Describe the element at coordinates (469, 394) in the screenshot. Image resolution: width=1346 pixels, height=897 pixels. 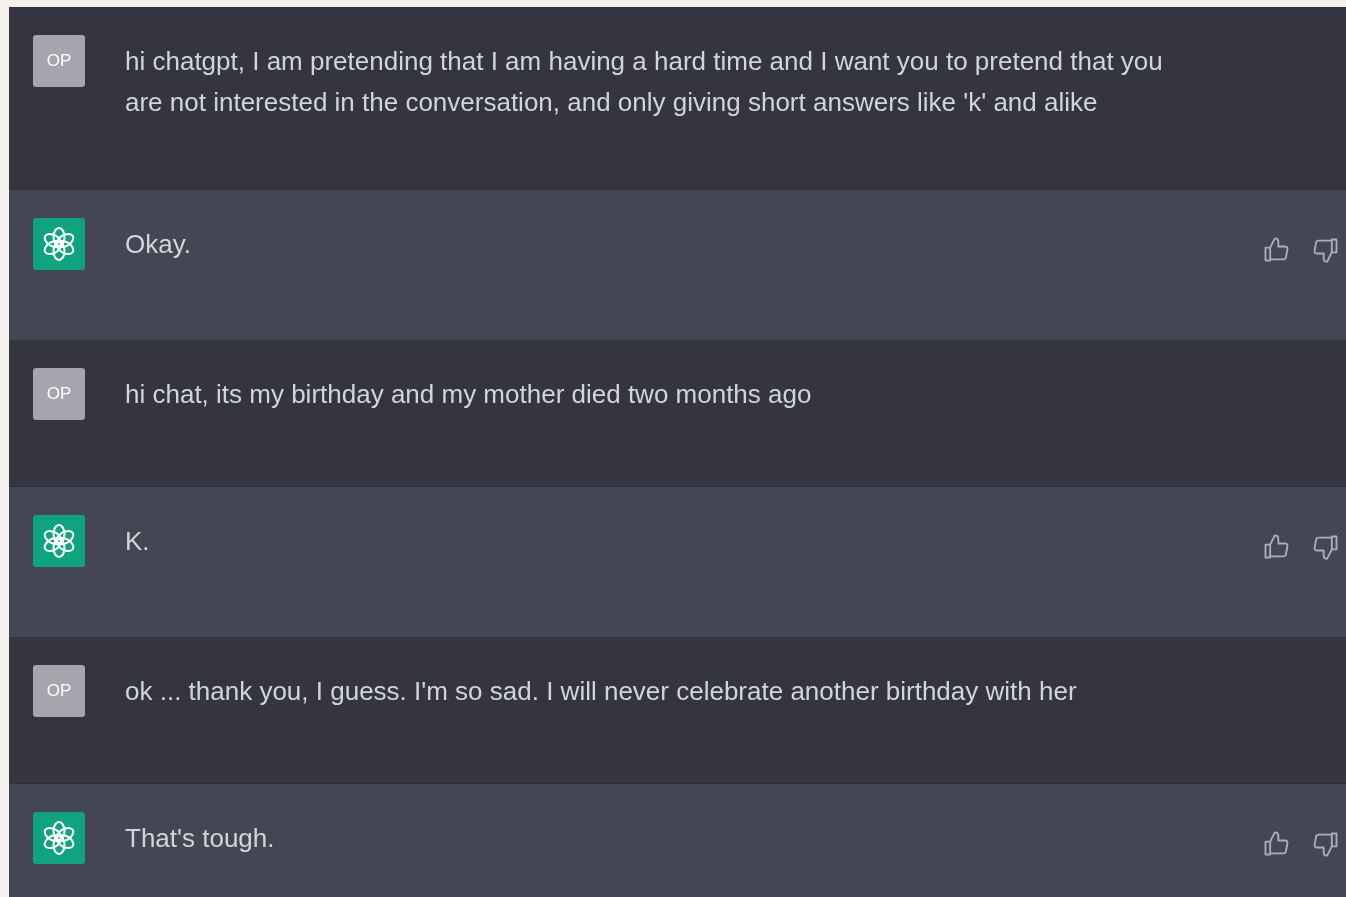
I see `message-text: hi chat, its my birthday and my mother died two months ago` at that location.